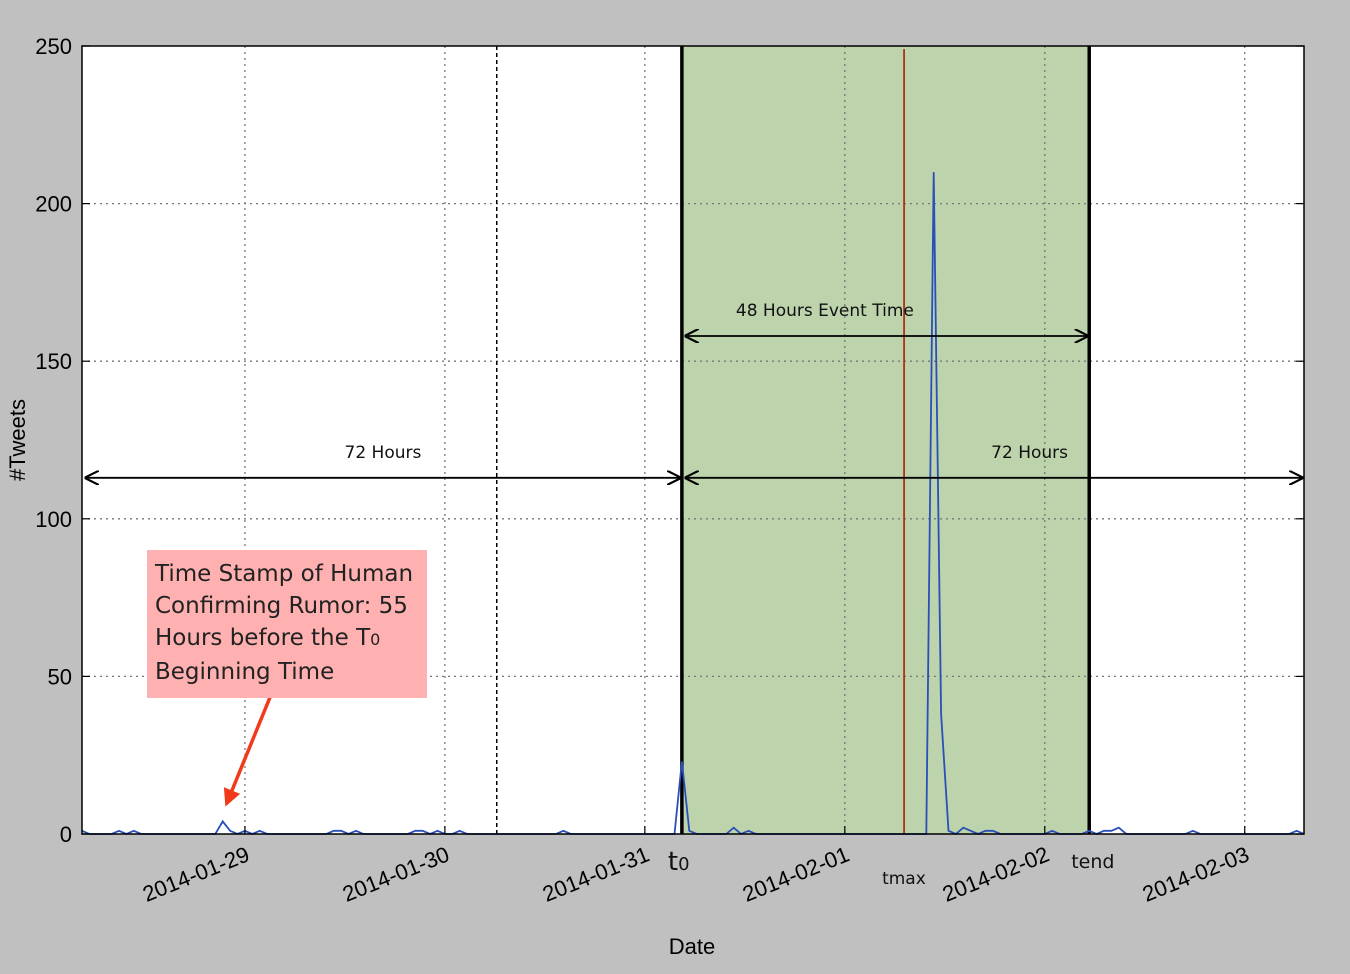  I want to click on x-tick-label: 2014-01-30, so click(396, 873).